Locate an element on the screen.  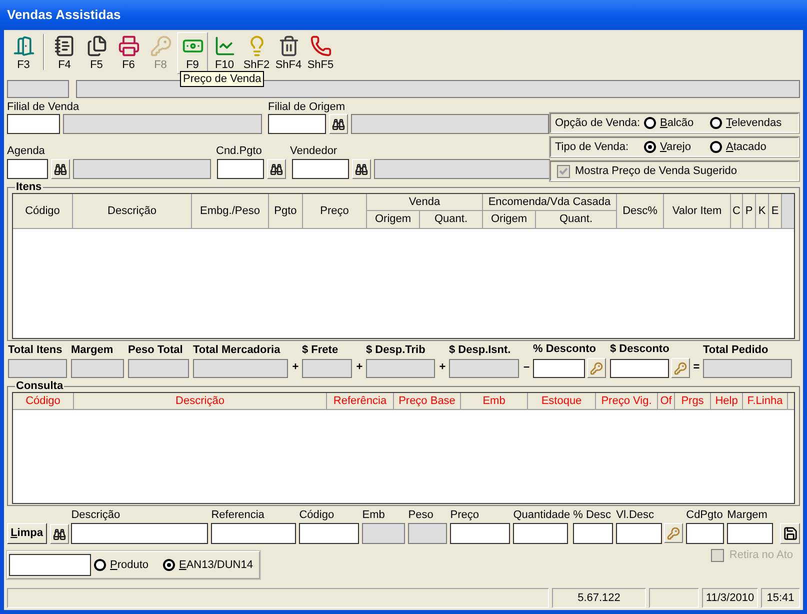
group-label: Tipo de Venda: is located at coordinates (592, 147).